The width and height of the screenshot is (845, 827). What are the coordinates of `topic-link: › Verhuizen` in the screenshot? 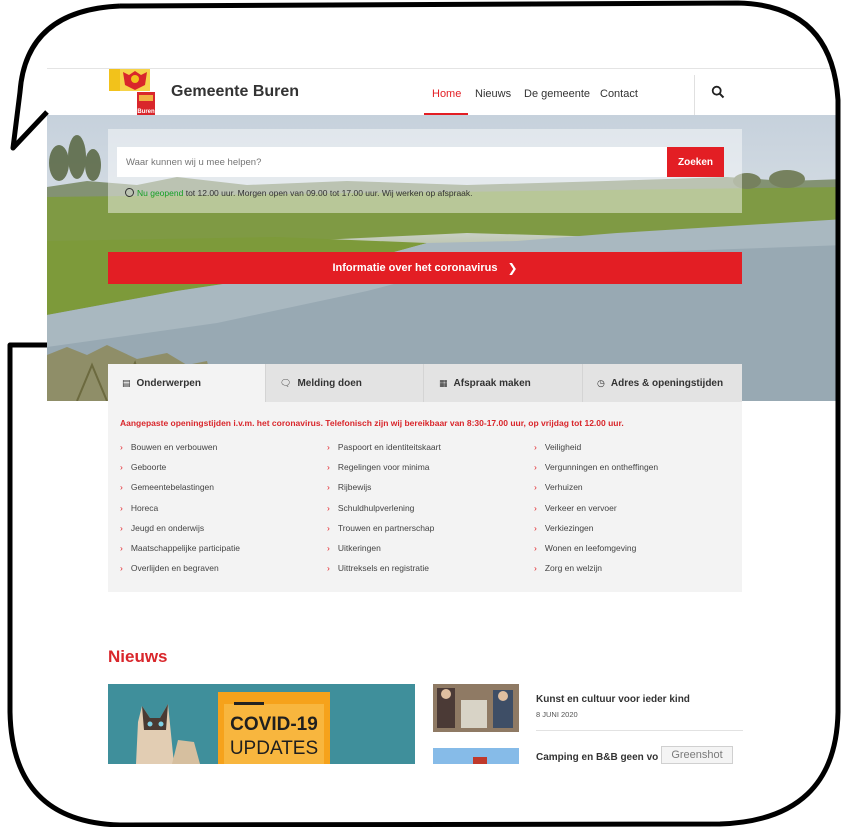 It's located at (558, 487).